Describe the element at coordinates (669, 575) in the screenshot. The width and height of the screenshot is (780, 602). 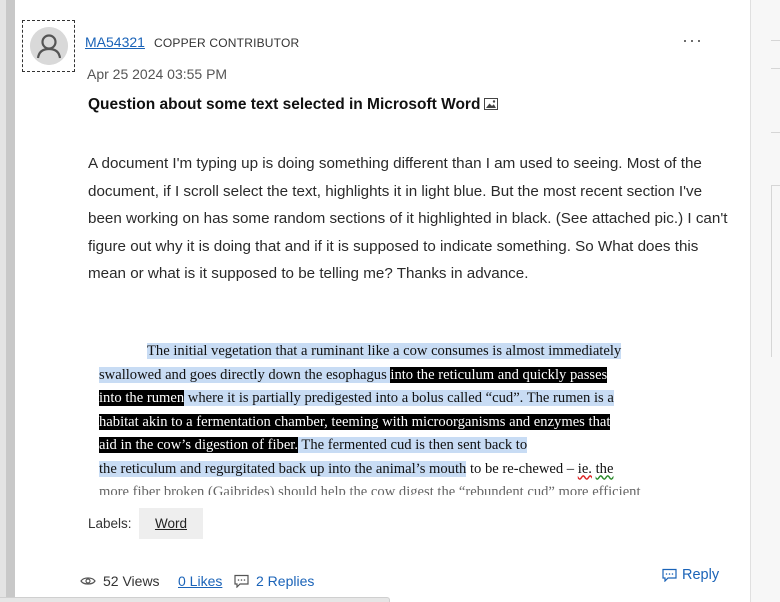
I see `reply-icon` at that location.